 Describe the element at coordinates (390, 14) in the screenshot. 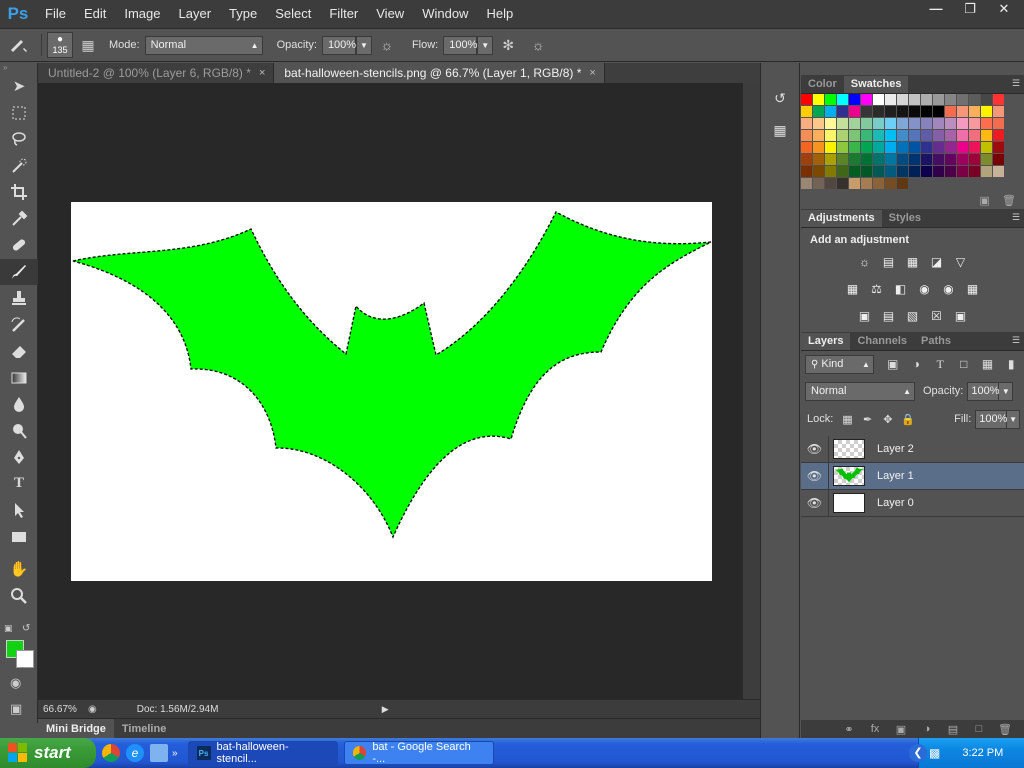

I see `menu-view: View` at that location.